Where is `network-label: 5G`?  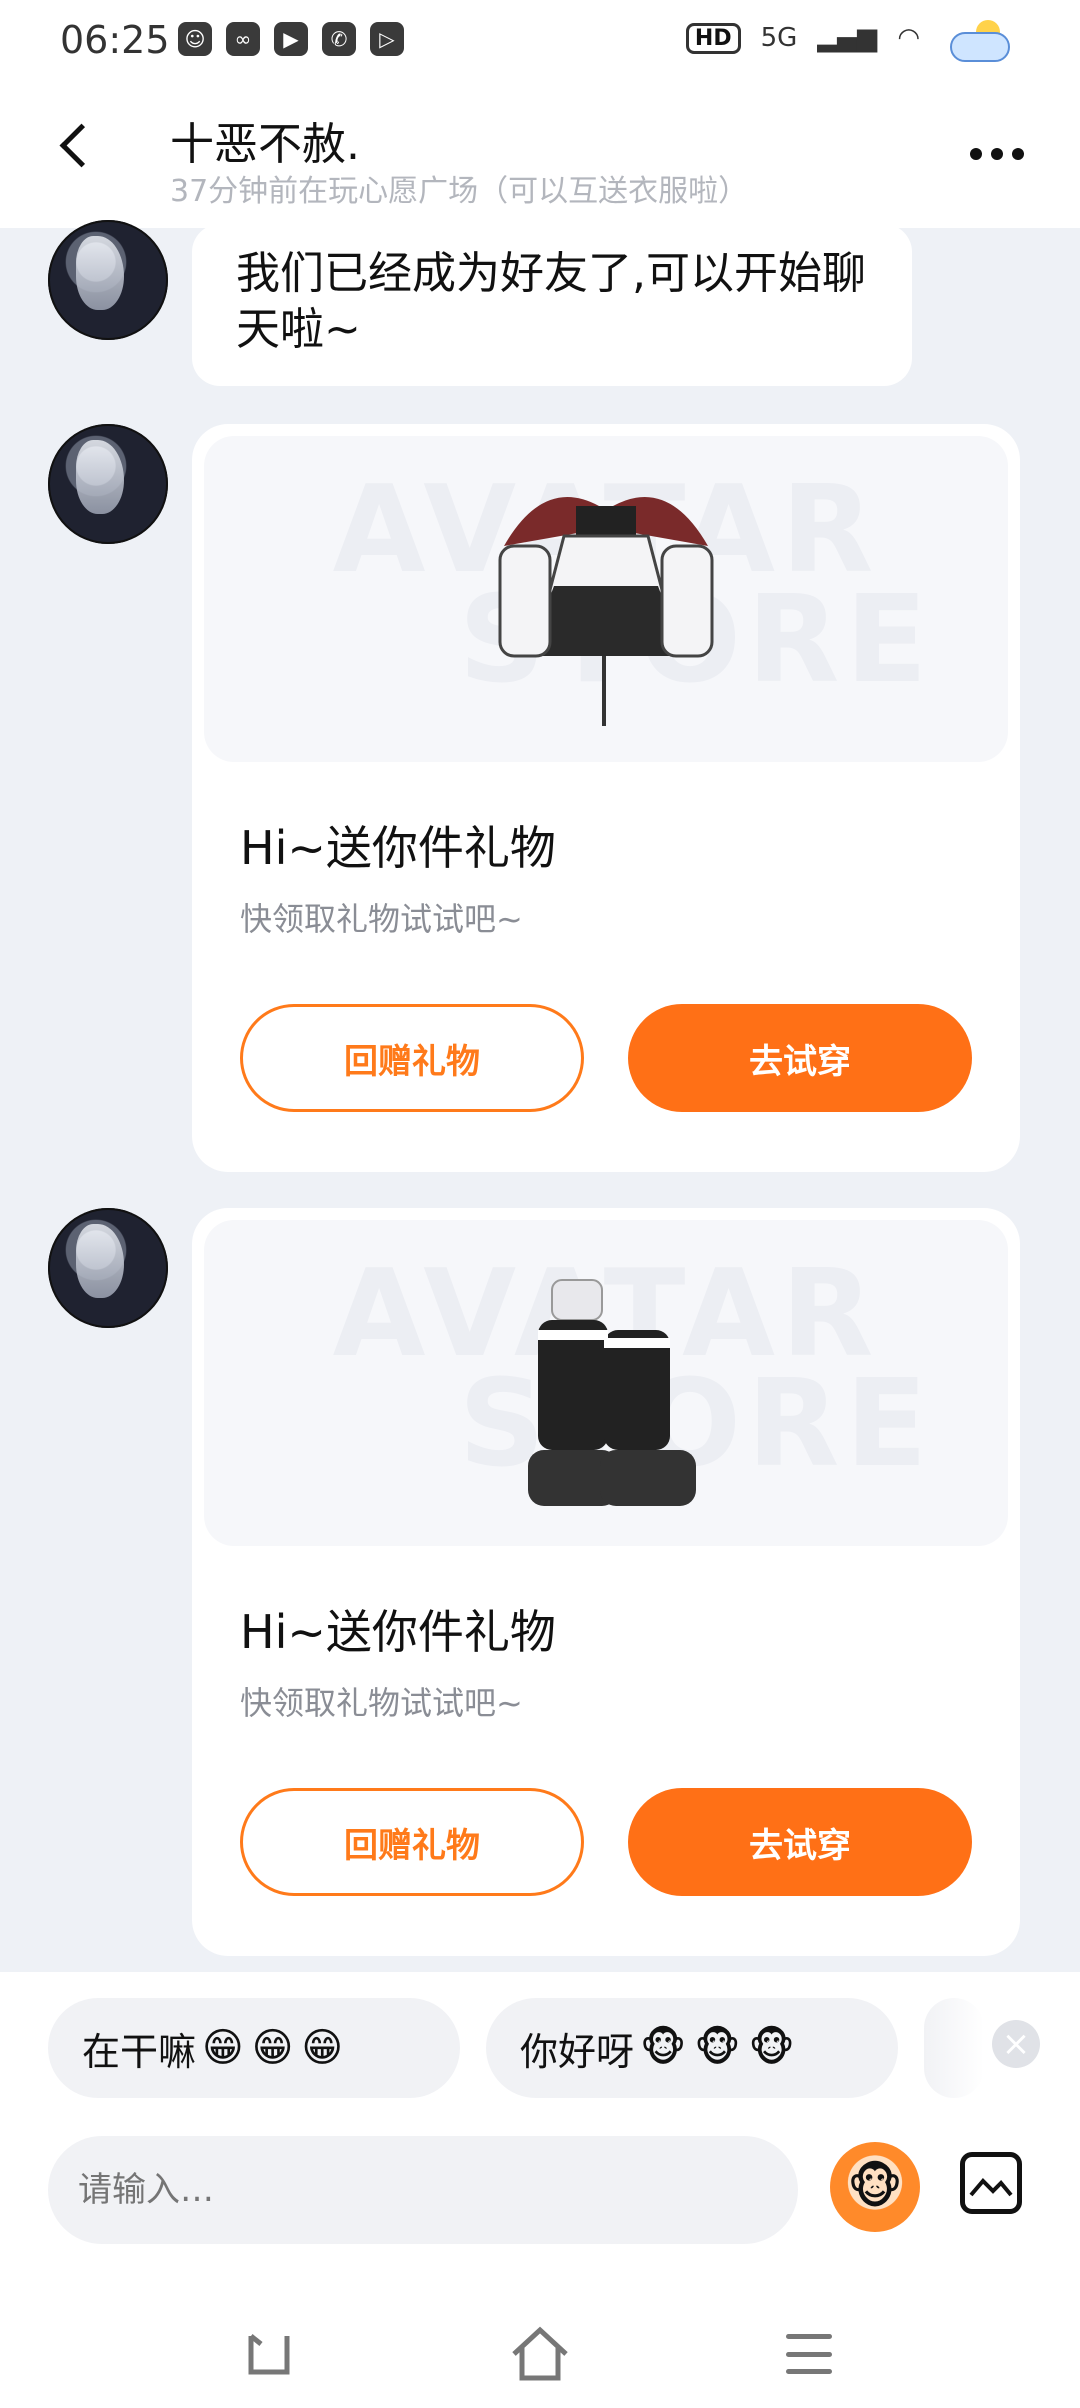
network-label: 5G is located at coordinates (779, 38).